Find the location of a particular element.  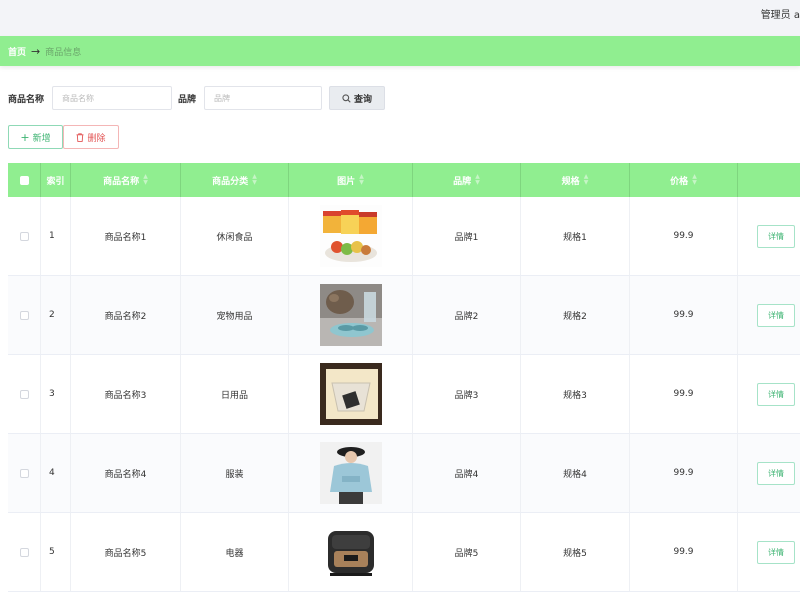

table-row: 5 商品名称5 电器 品牌5 规格5 99.9 详情 is located at coordinates (404, 552).